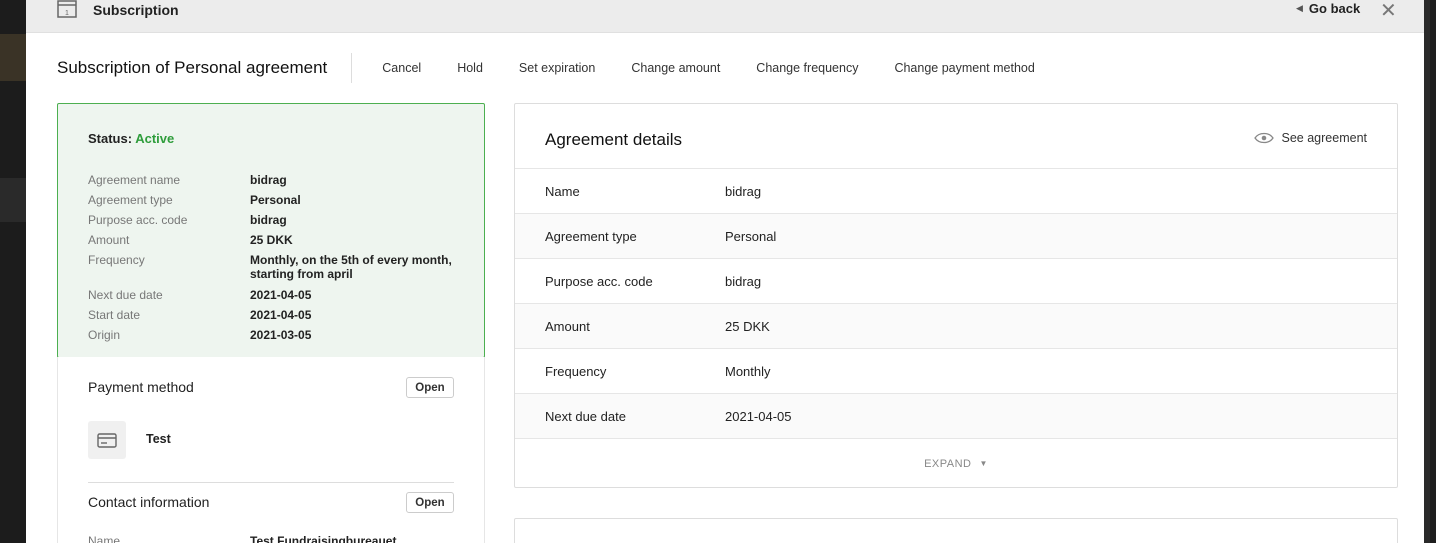  I want to click on details-row-value: Personal, so click(751, 236).